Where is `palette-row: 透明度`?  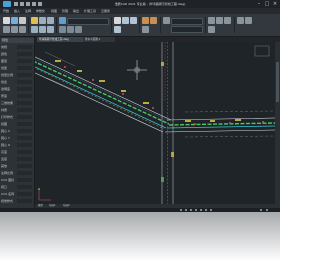
palette-row: 透明度 is located at coordinates (17, 89).